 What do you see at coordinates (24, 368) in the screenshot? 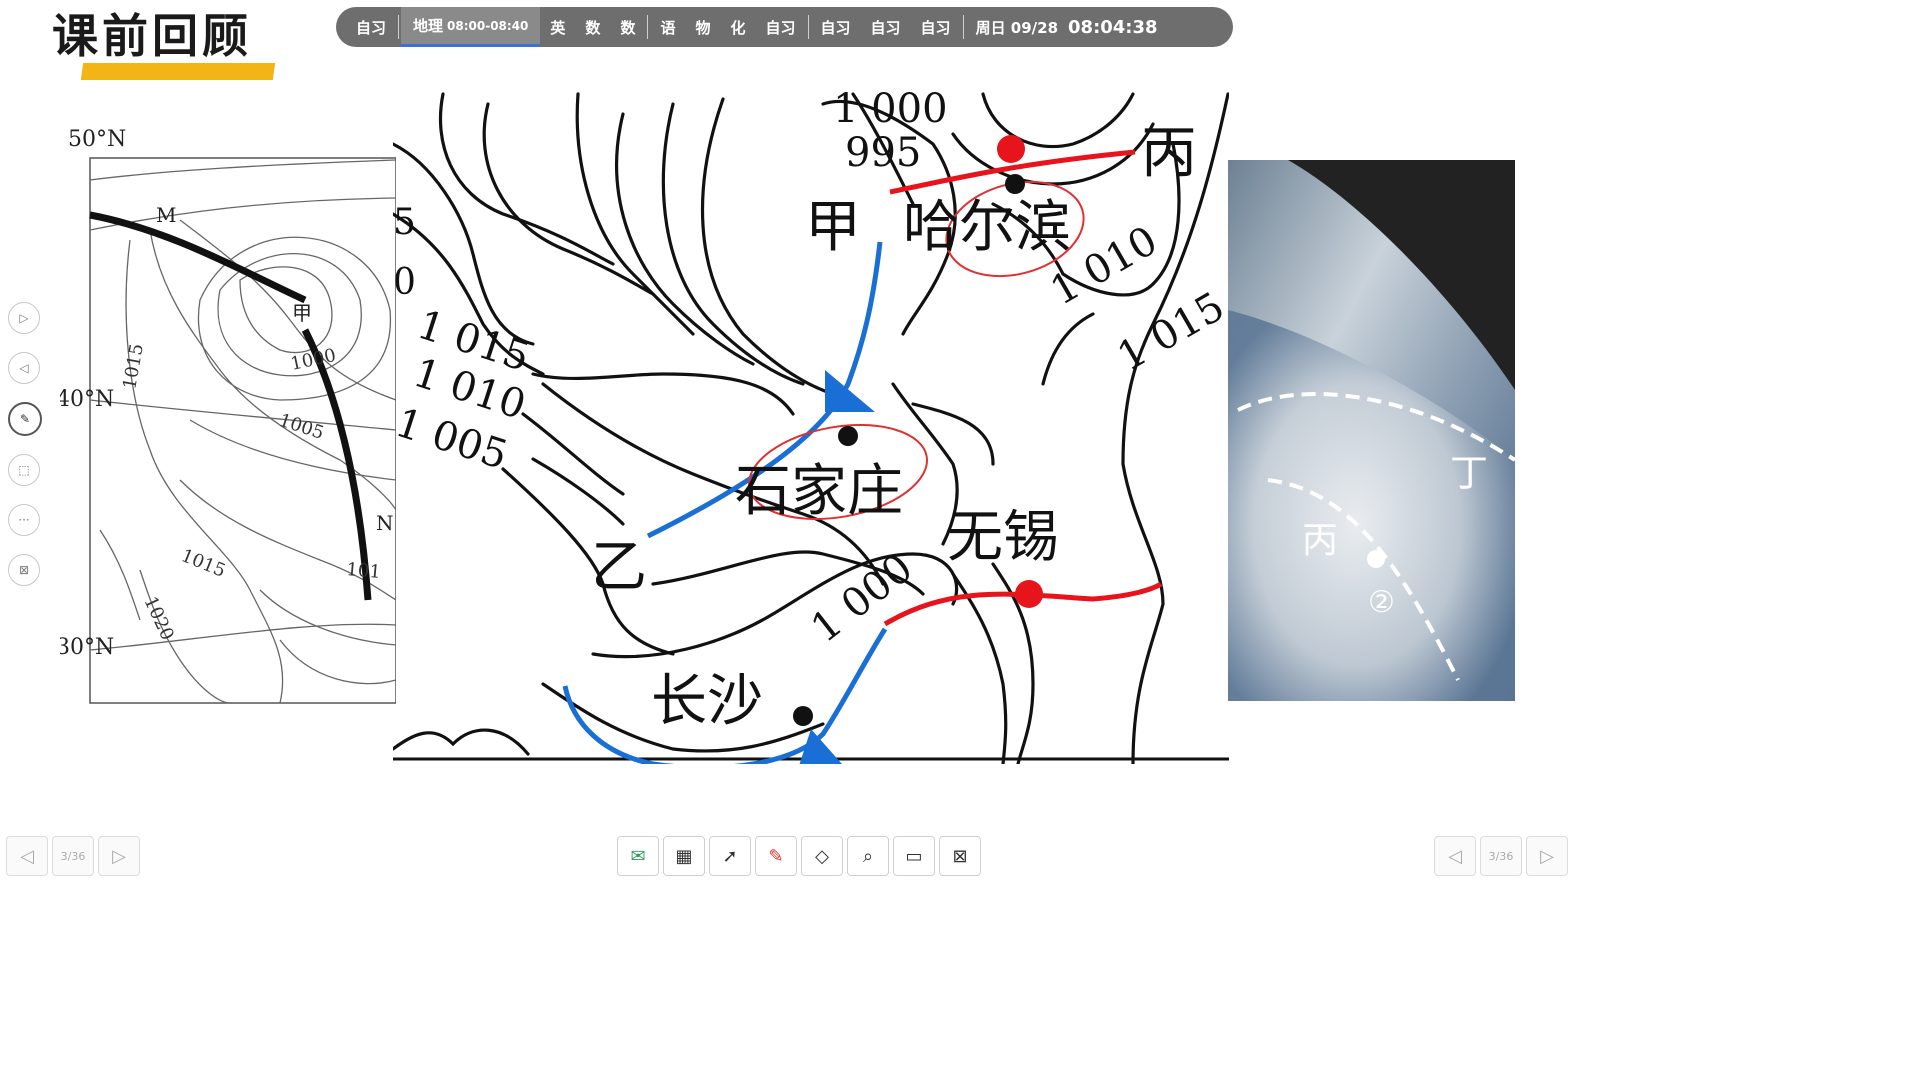
I see `play-prev-icon: ◁` at bounding box center [24, 368].